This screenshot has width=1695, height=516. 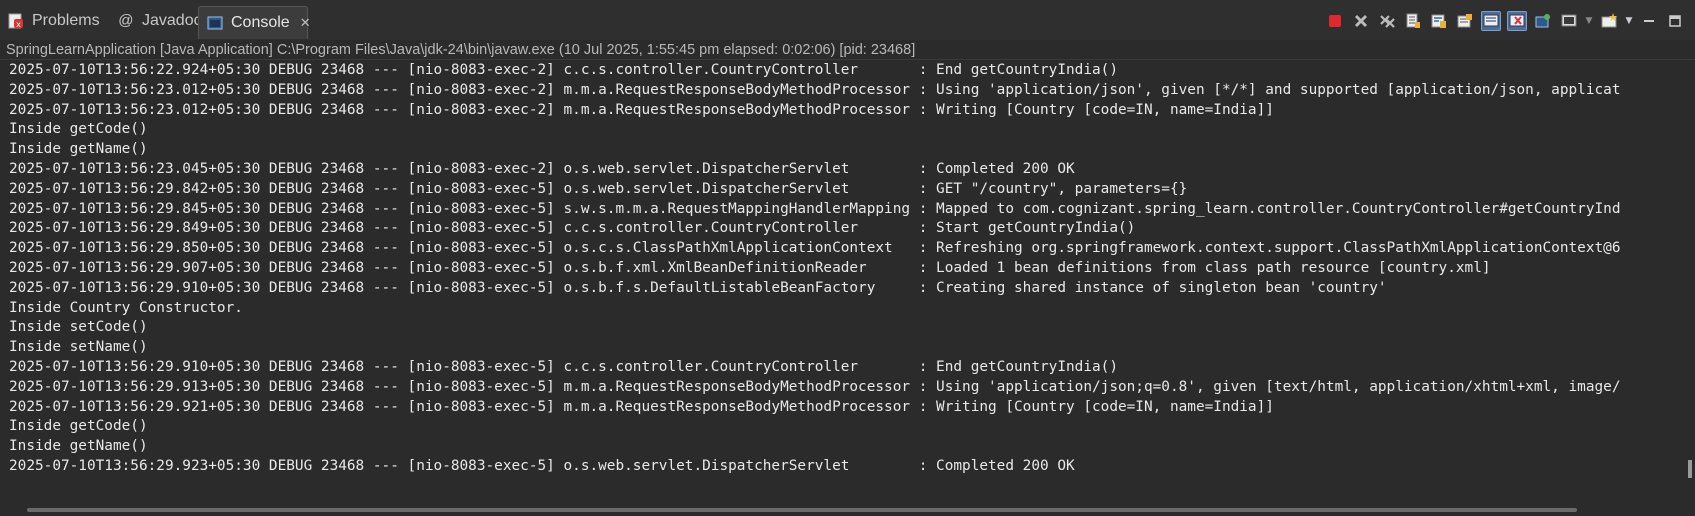 What do you see at coordinates (802, 510) in the screenshot?
I see `scrollbar-thumb` at bounding box center [802, 510].